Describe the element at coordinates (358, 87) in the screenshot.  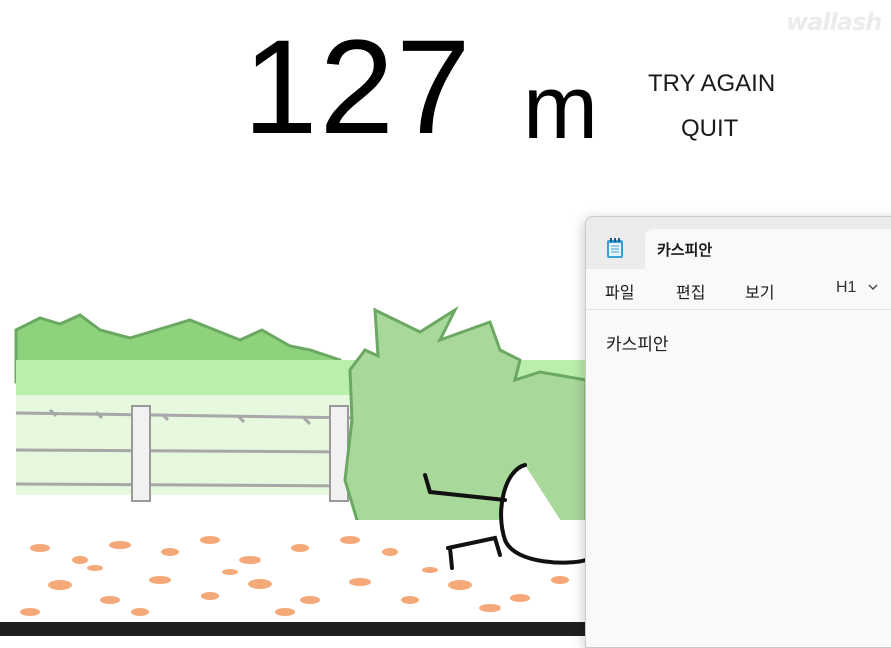
I see `distance-value: 127` at that location.